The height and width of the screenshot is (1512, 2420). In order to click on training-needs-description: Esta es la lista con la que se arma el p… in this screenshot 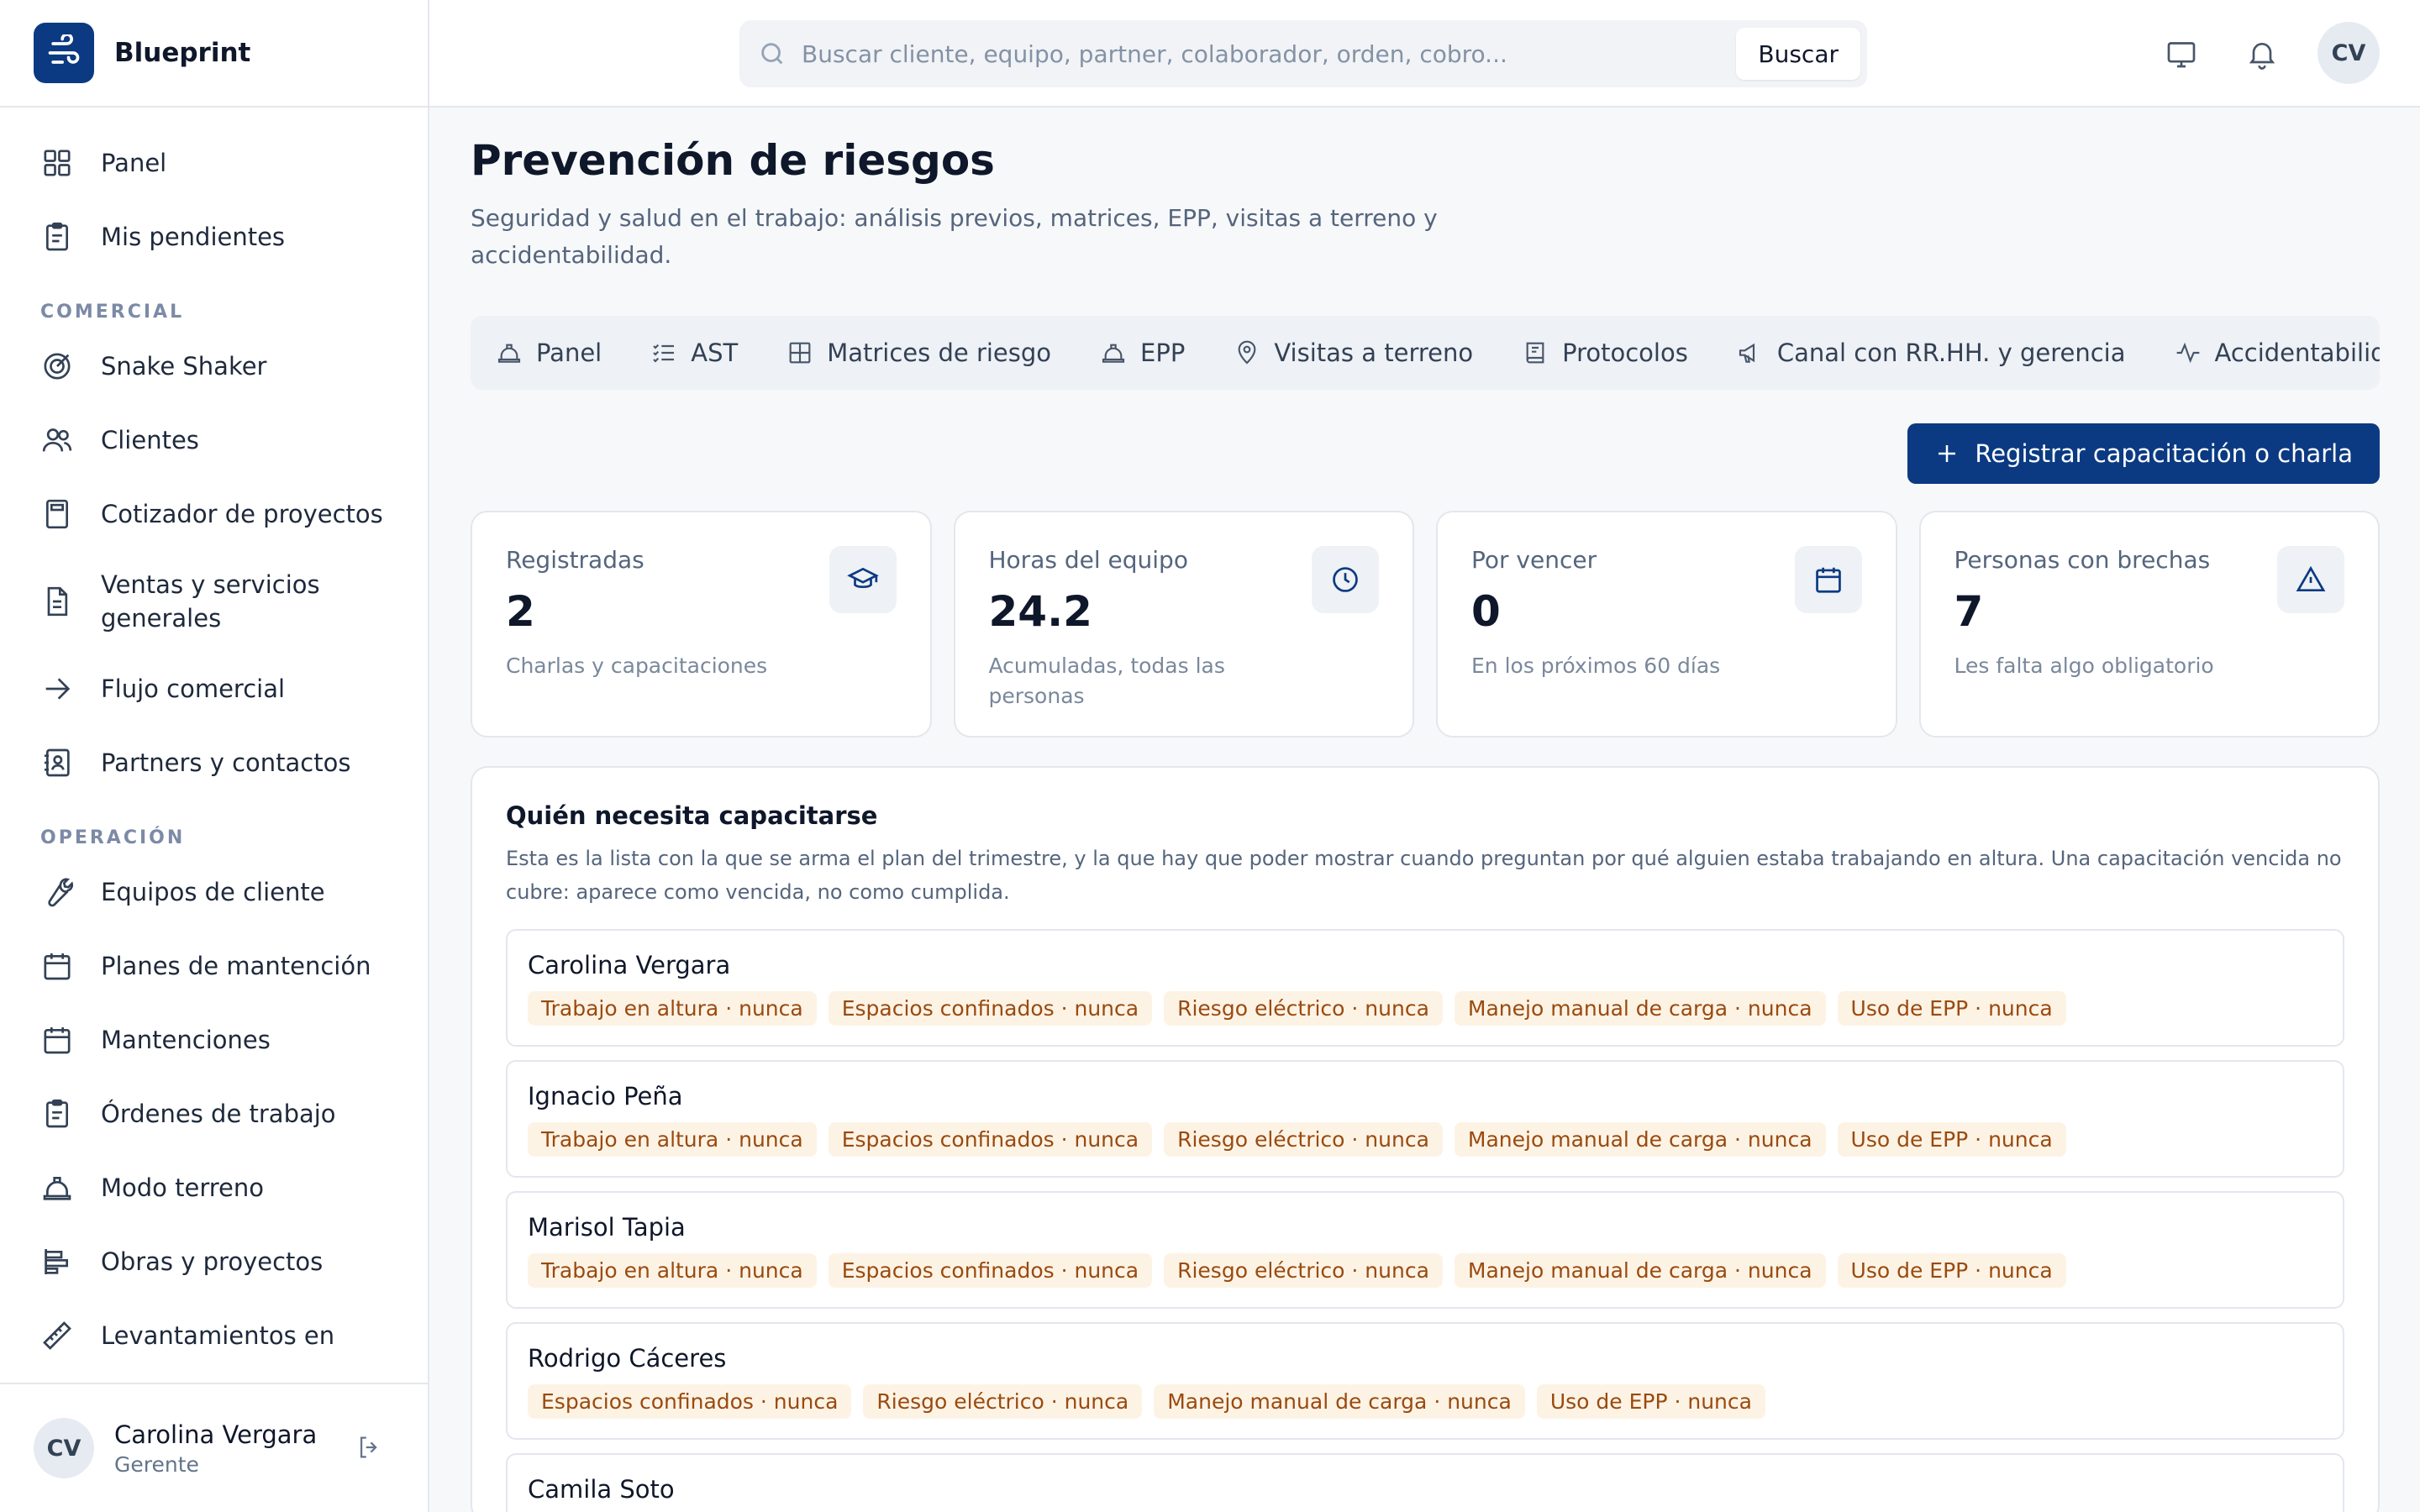, I will do `click(1424, 875)`.